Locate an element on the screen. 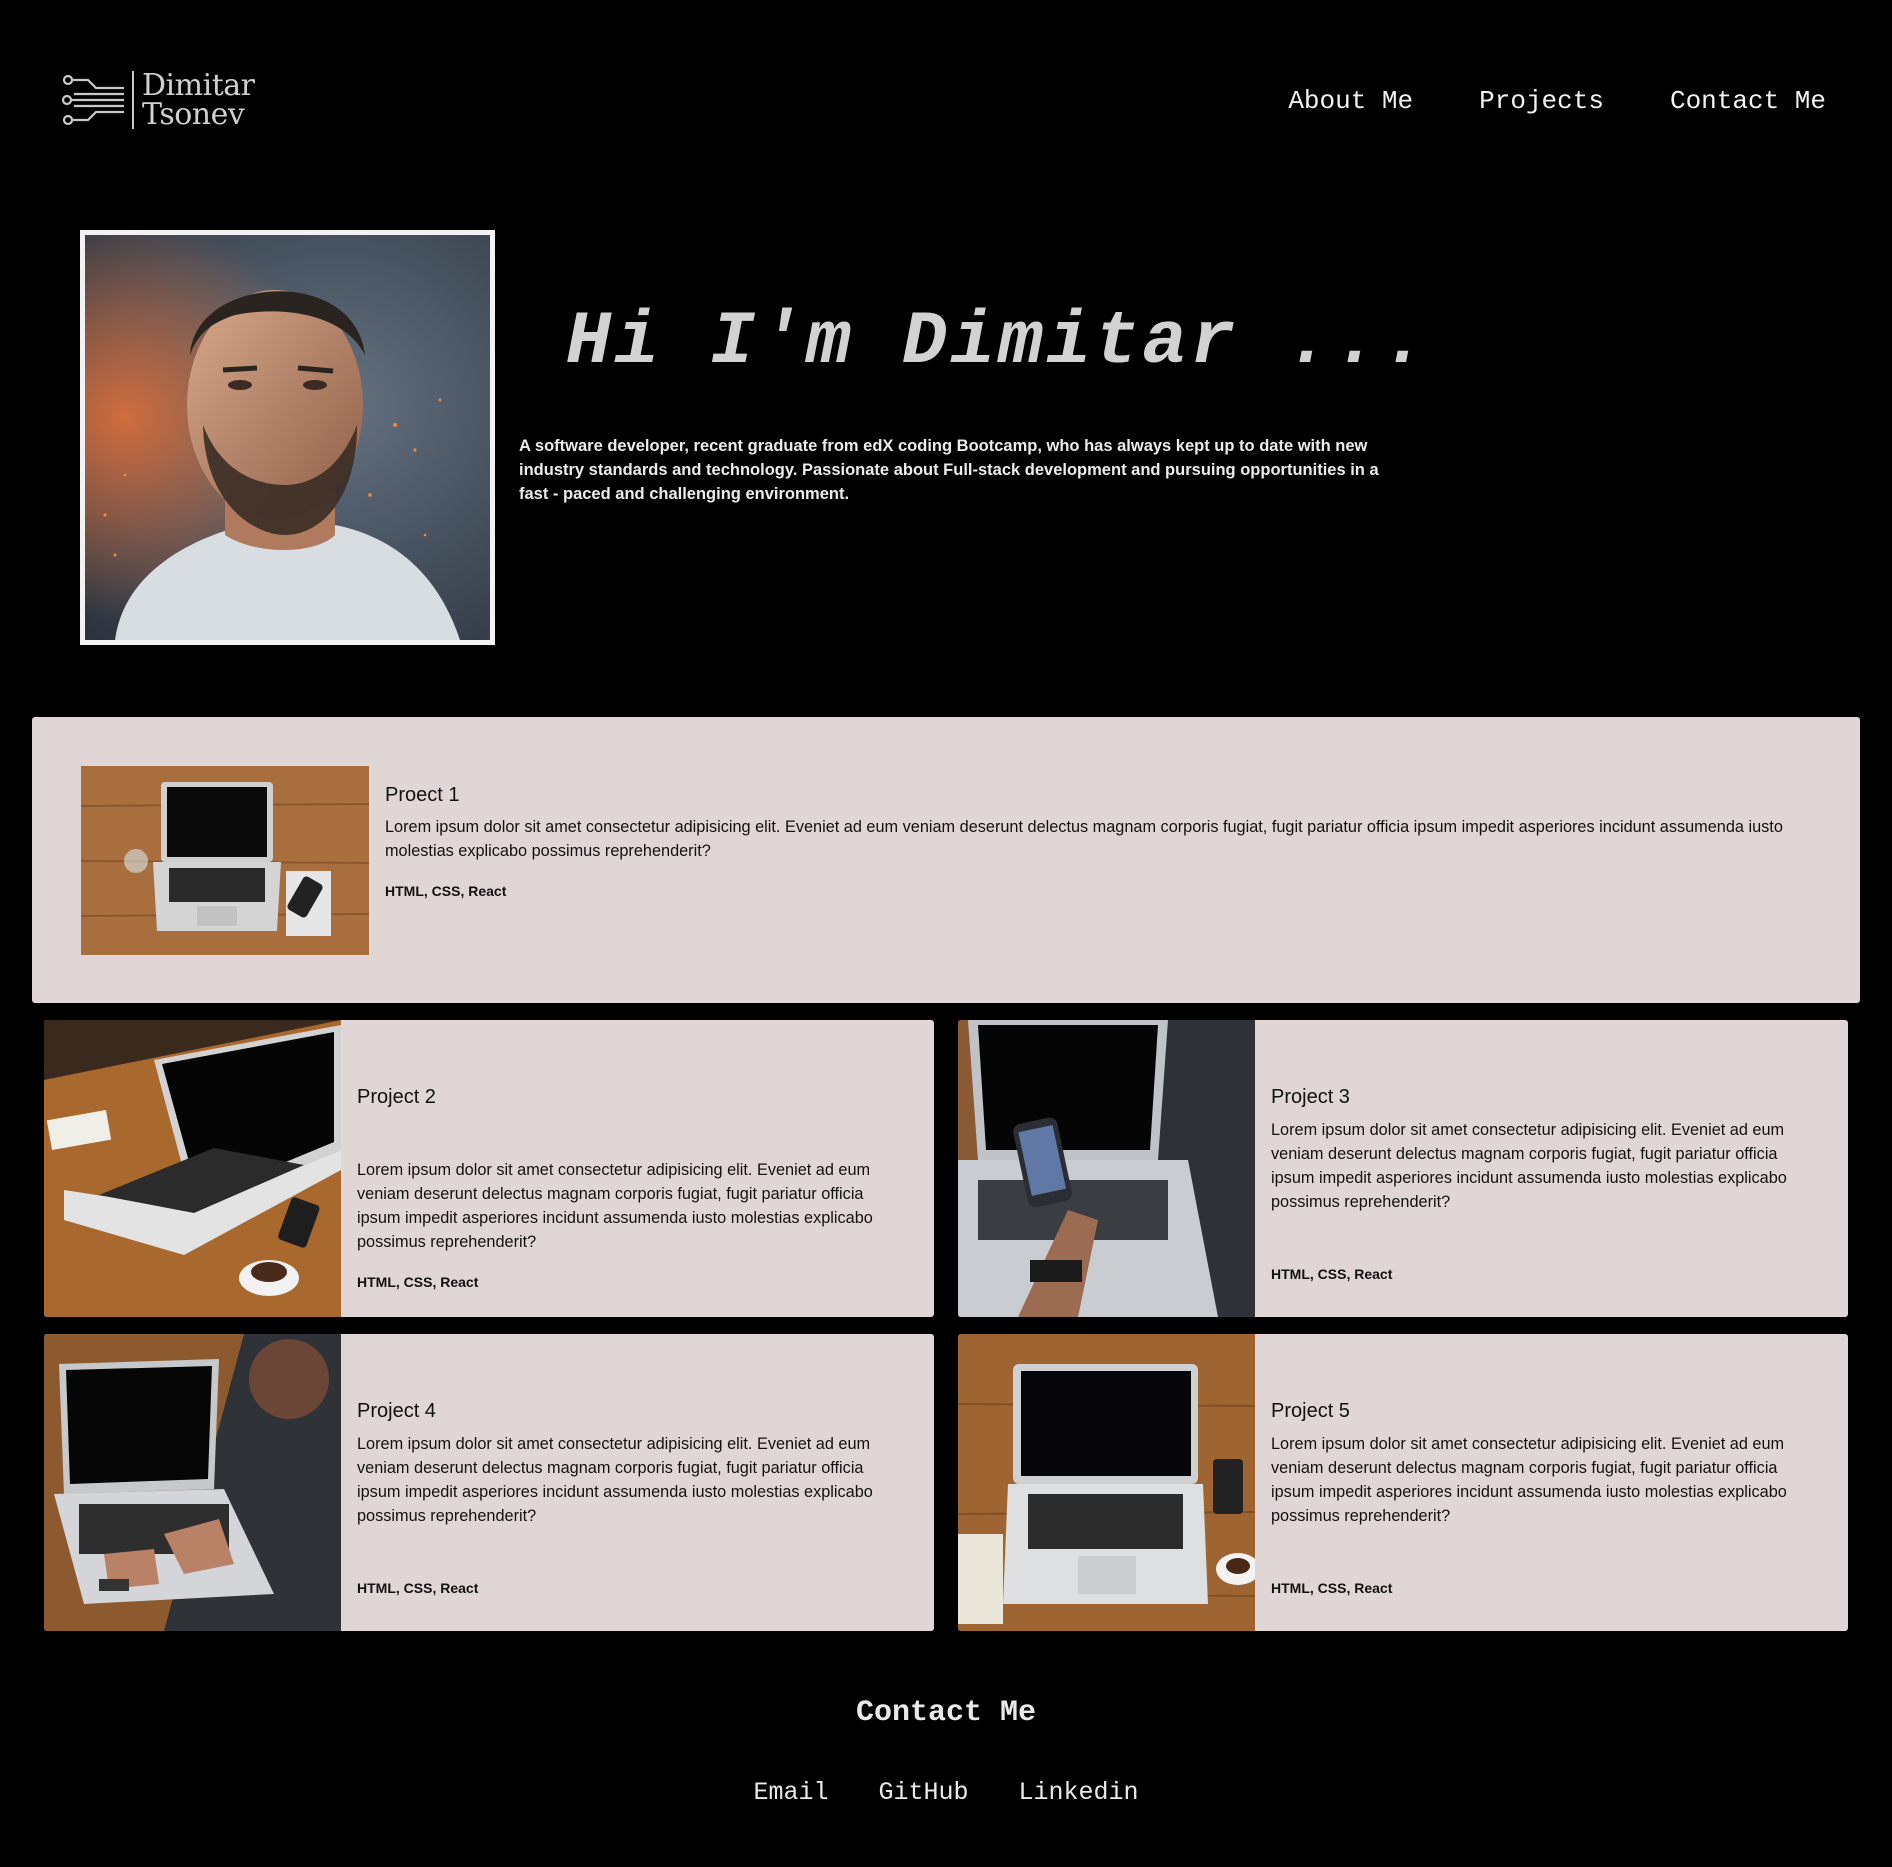 This screenshot has height=1867, width=1892. logo: Dimitar Tsonev is located at coordinates (157, 100).